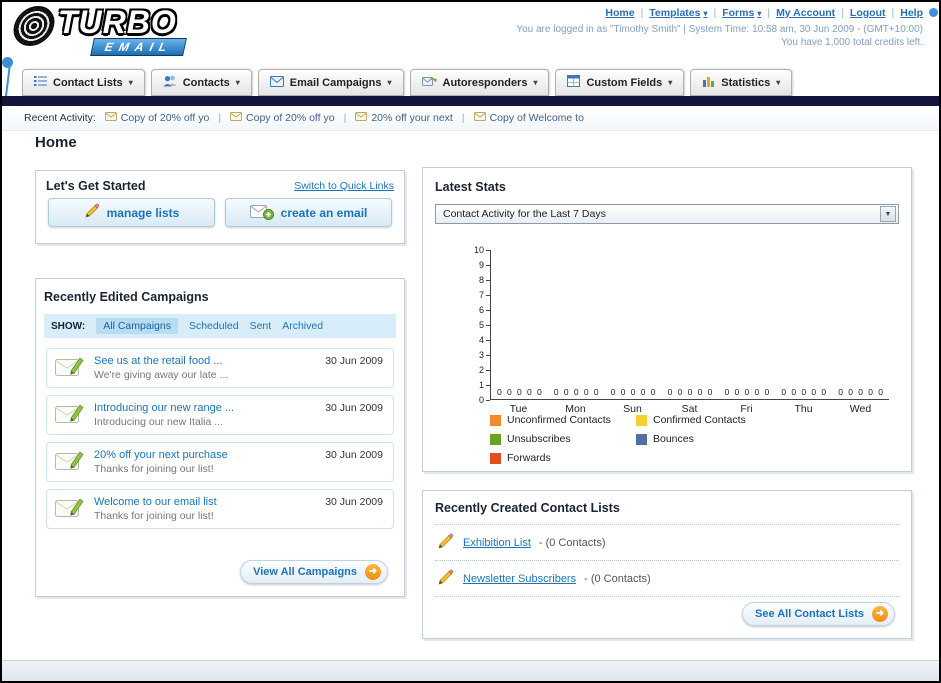  I want to click on manage-lists-button: manage lists, so click(131, 212).